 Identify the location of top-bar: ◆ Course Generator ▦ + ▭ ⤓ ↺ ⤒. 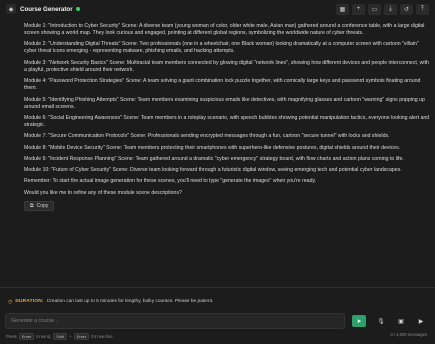
(217, 9).